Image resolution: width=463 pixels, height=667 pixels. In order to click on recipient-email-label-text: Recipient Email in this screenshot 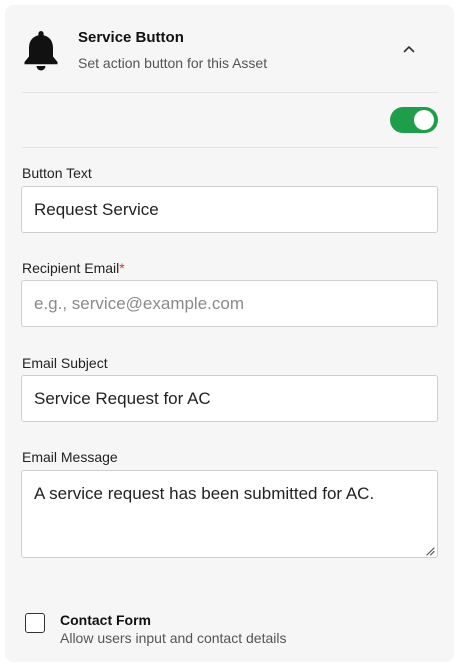, I will do `click(71, 268)`.